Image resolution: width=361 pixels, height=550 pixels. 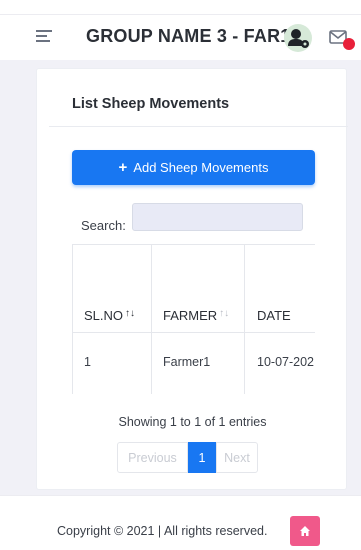 What do you see at coordinates (123, 167) in the screenshot?
I see `plus-icon: +` at bounding box center [123, 167].